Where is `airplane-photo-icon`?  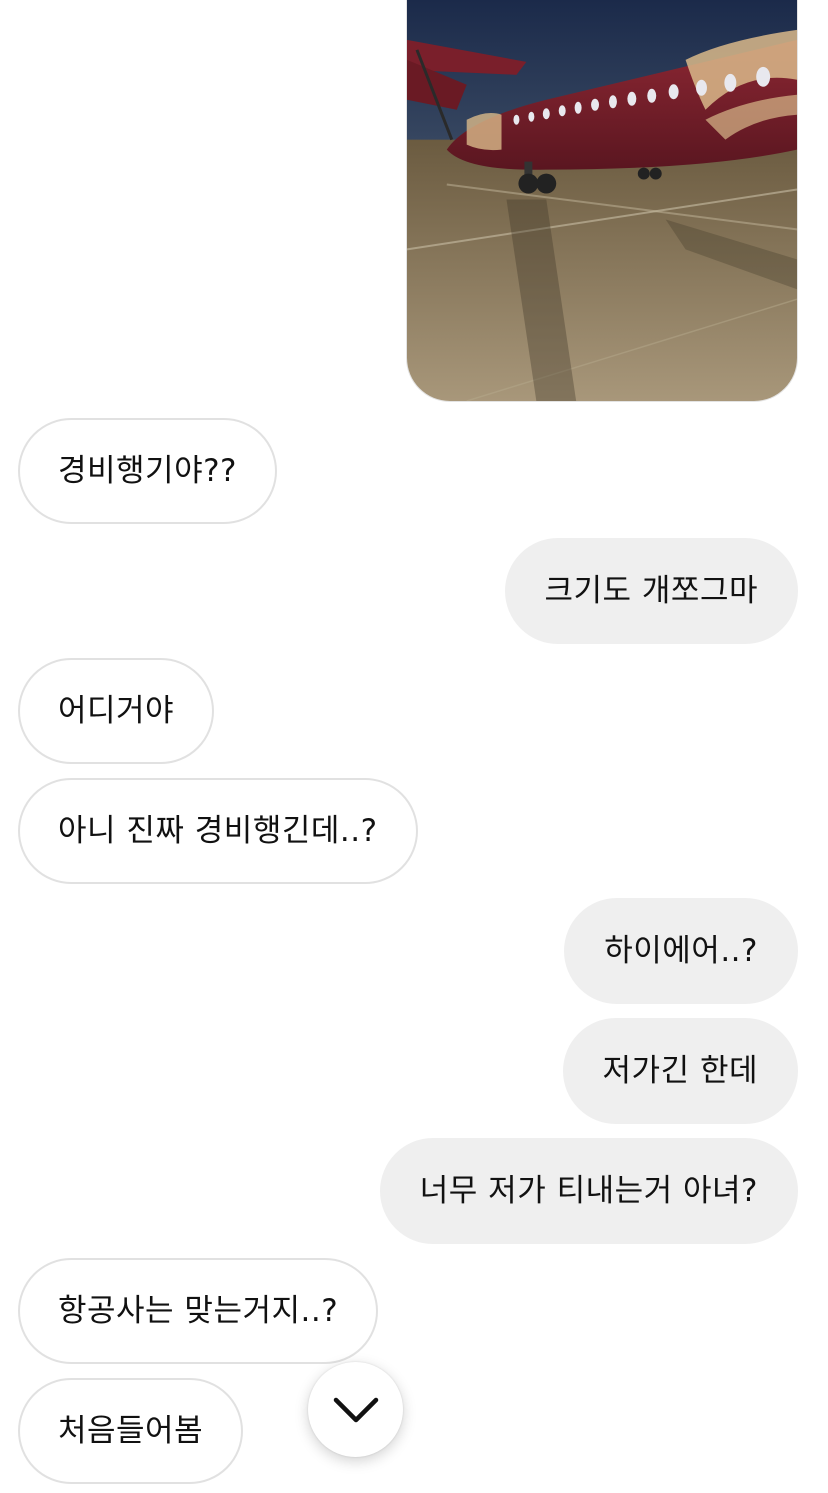 airplane-photo-icon is located at coordinates (602, 200).